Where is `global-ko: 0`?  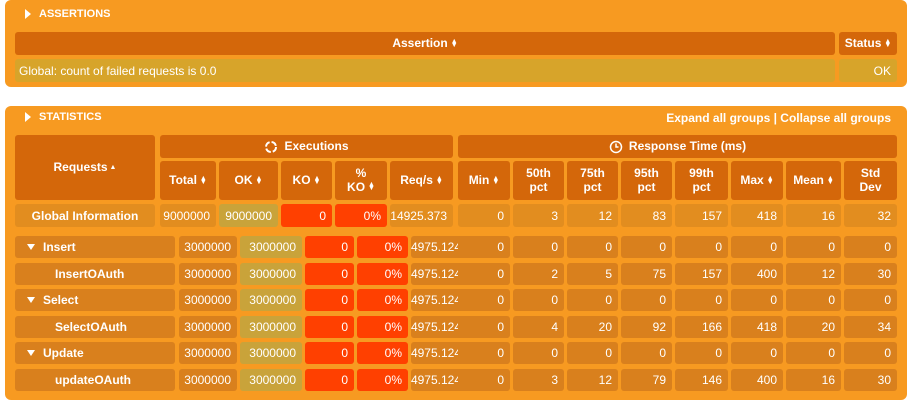 global-ko: 0 is located at coordinates (306, 215).